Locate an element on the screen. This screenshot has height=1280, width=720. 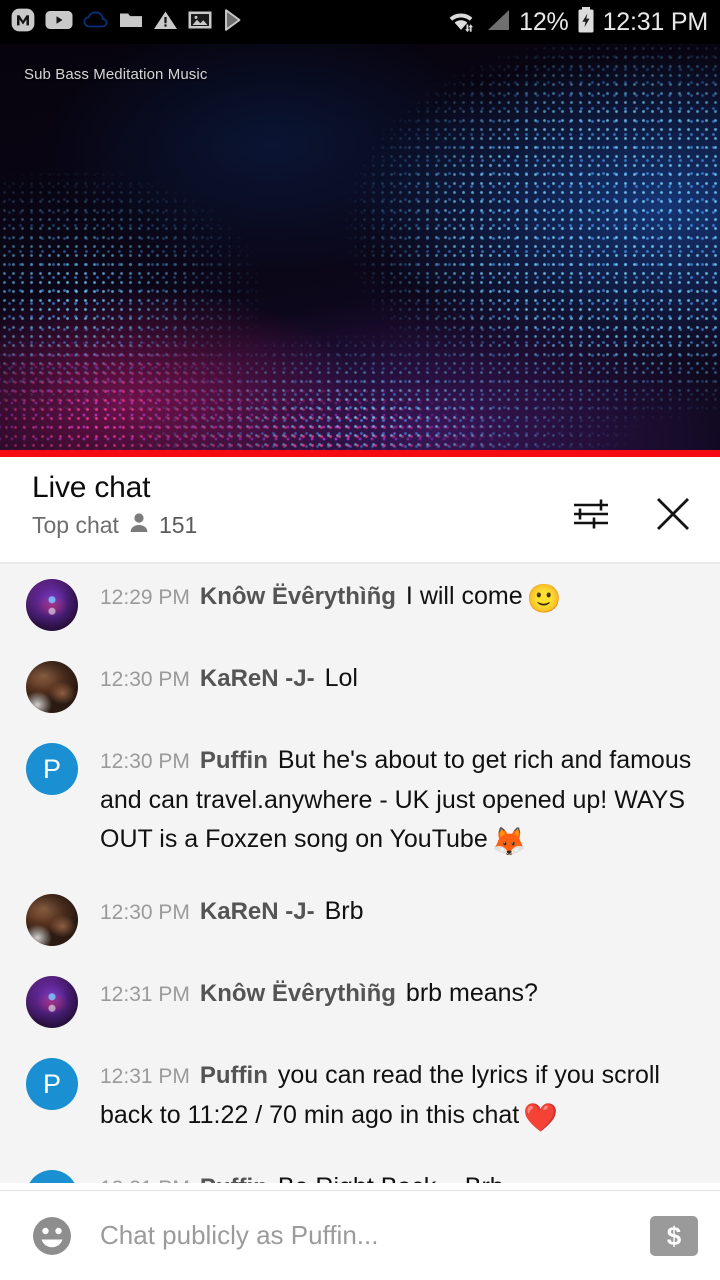
play-store-icon is located at coordinates (234, 22).